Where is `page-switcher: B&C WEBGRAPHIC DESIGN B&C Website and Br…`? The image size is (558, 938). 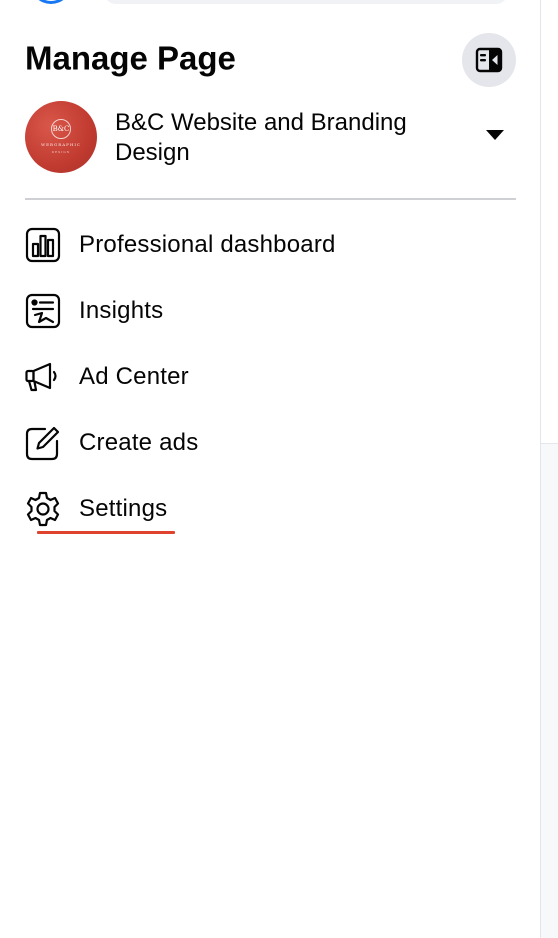
page-switcher: B&C WEBGRAPHIC DESIGN B&C Website and Br… is located at coordinates (270, 138).